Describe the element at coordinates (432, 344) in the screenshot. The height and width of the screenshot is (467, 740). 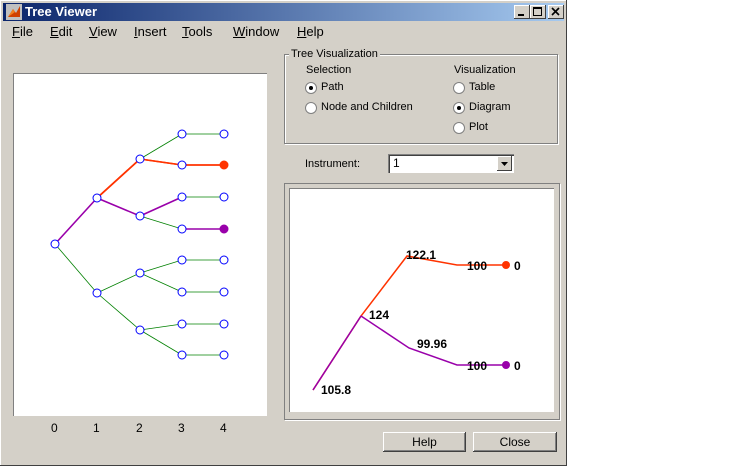
I see `label-lower-mid: 99.96` at that location.